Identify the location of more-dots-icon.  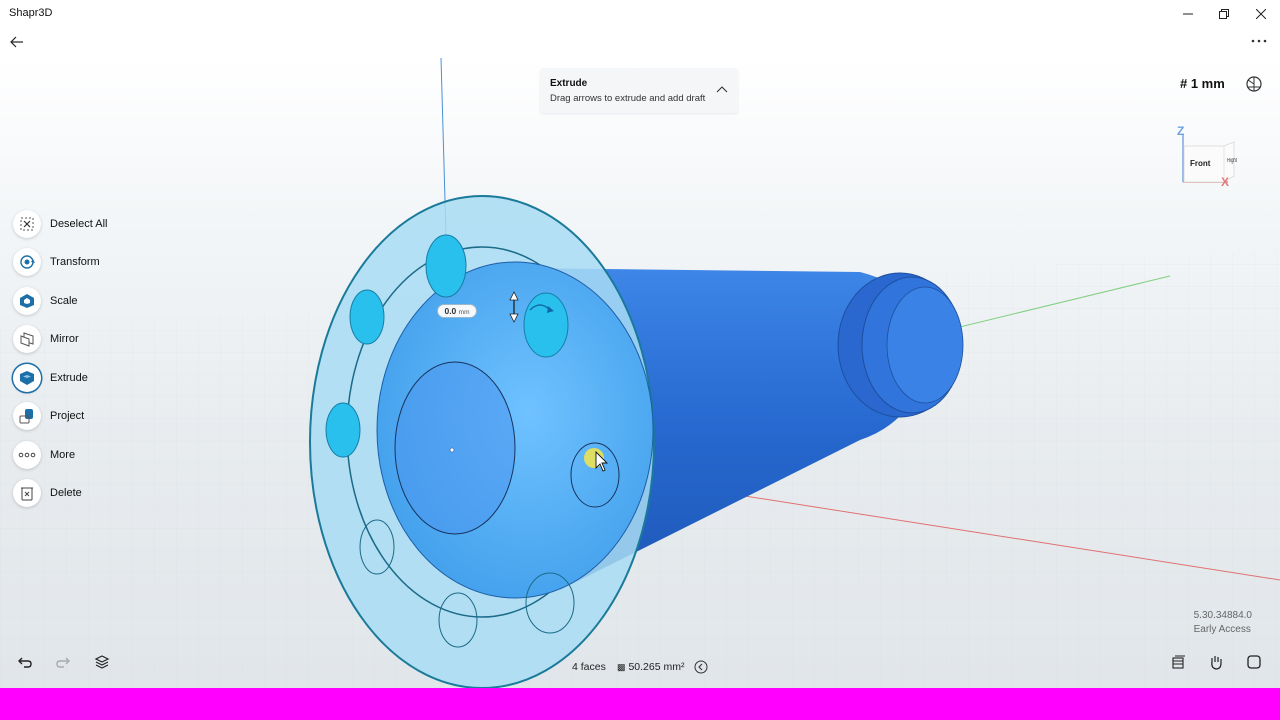
(27, 455).